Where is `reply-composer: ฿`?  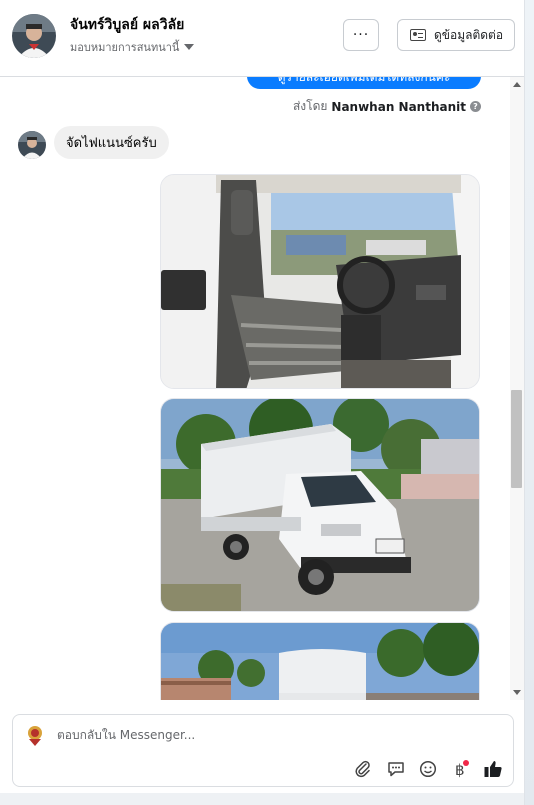 reply-composer: ฿ is located at coordinates (263, 750).